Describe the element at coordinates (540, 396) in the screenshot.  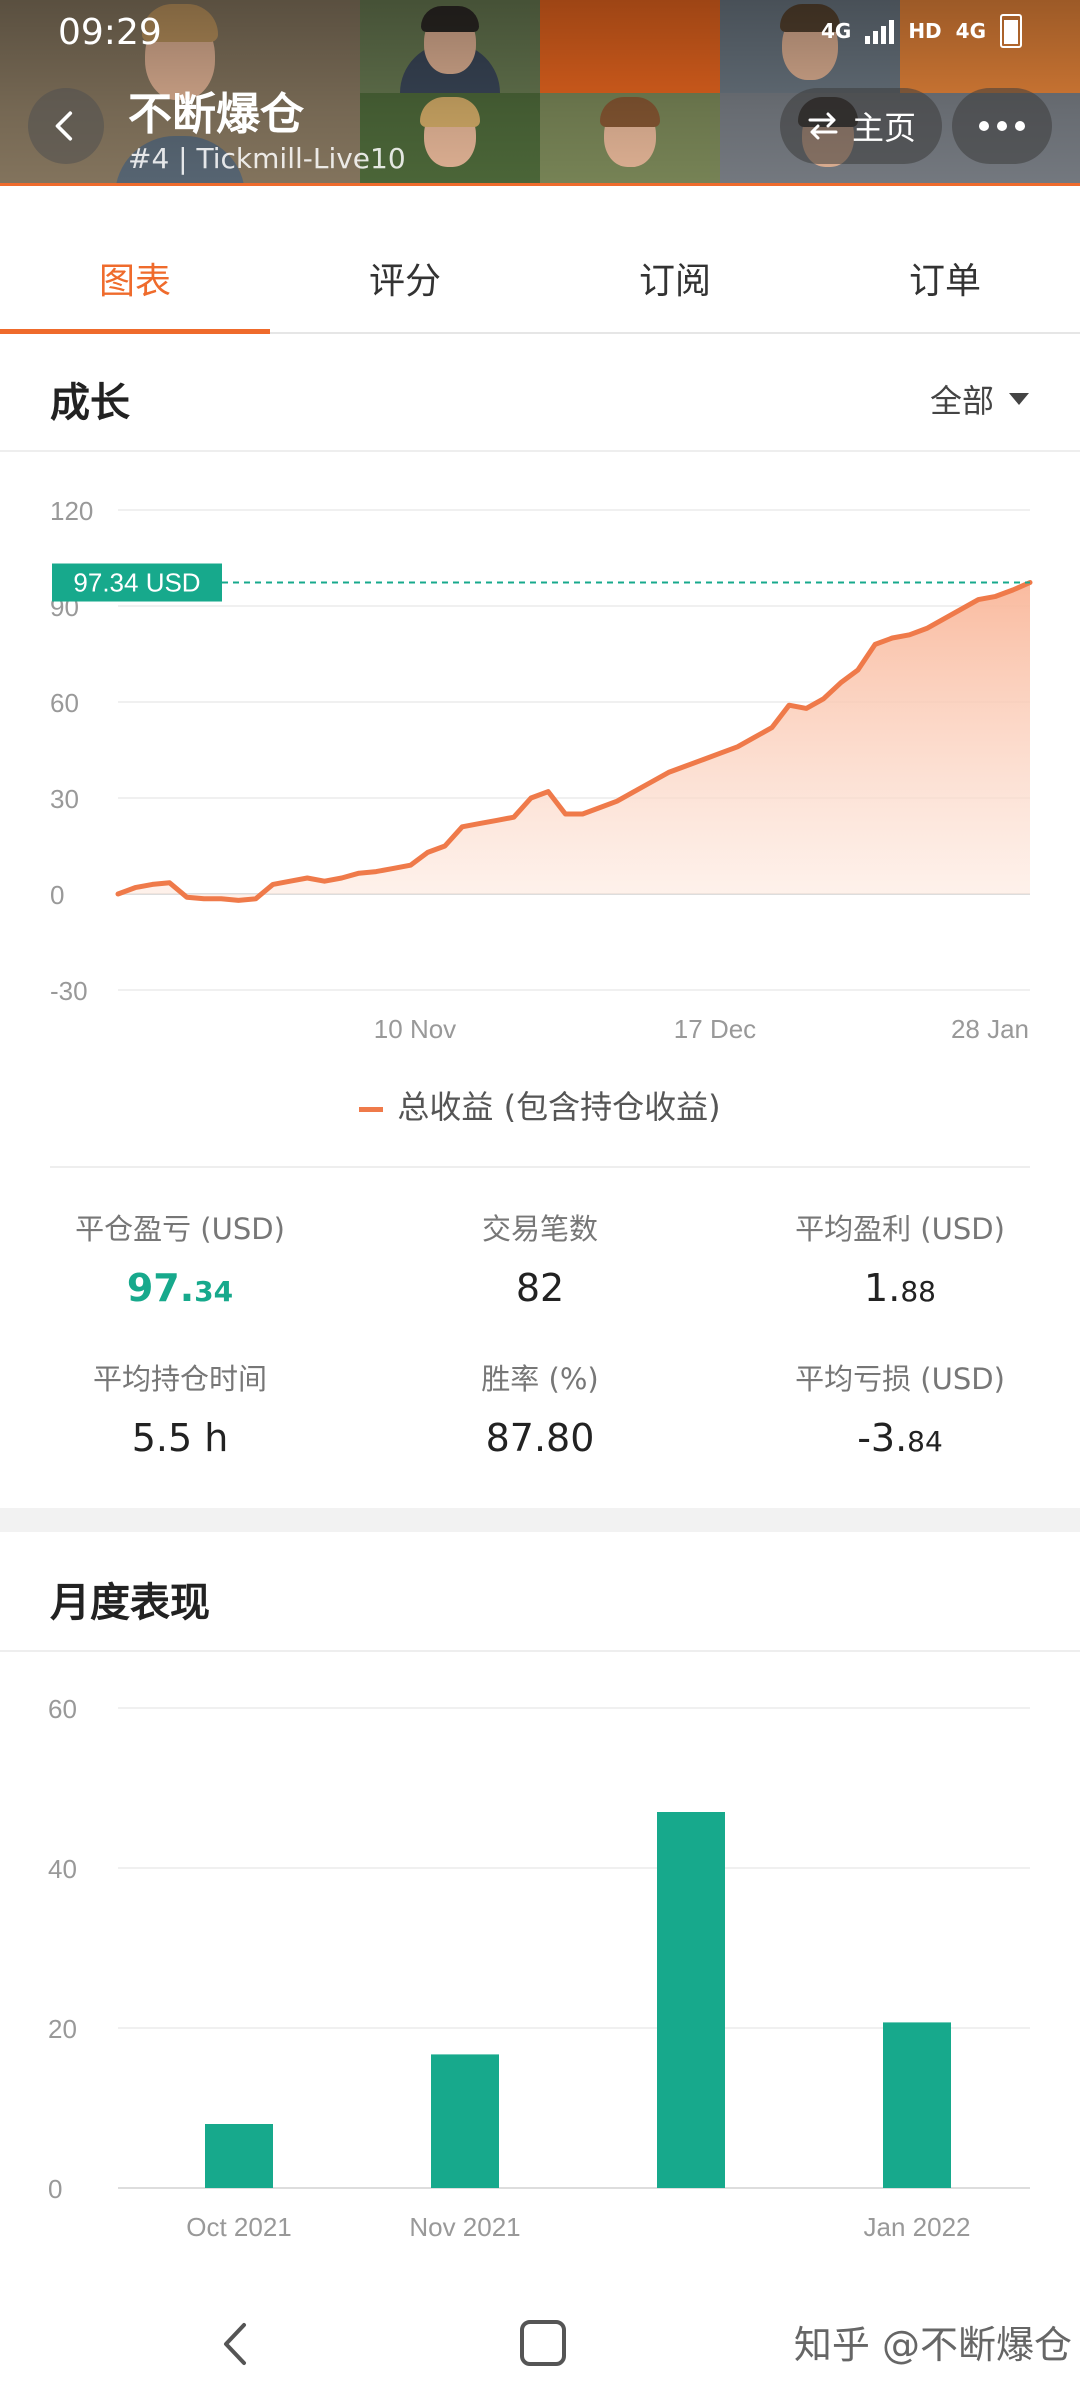
I see `growth-section-header: 成长 全部` at that location.